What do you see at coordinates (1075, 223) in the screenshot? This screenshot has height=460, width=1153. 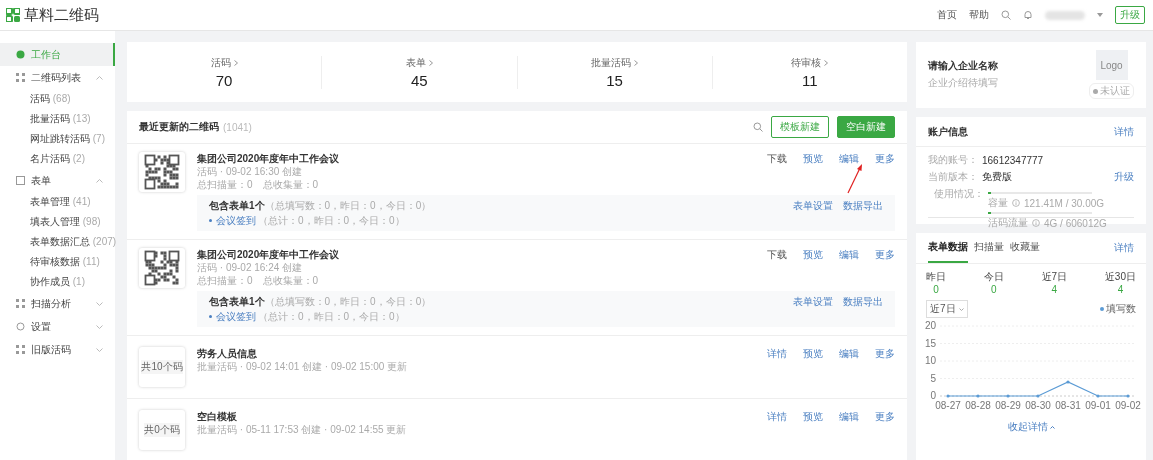 I see `usage-reading: 4G / 606012G` at bounding box center [1075, 223].